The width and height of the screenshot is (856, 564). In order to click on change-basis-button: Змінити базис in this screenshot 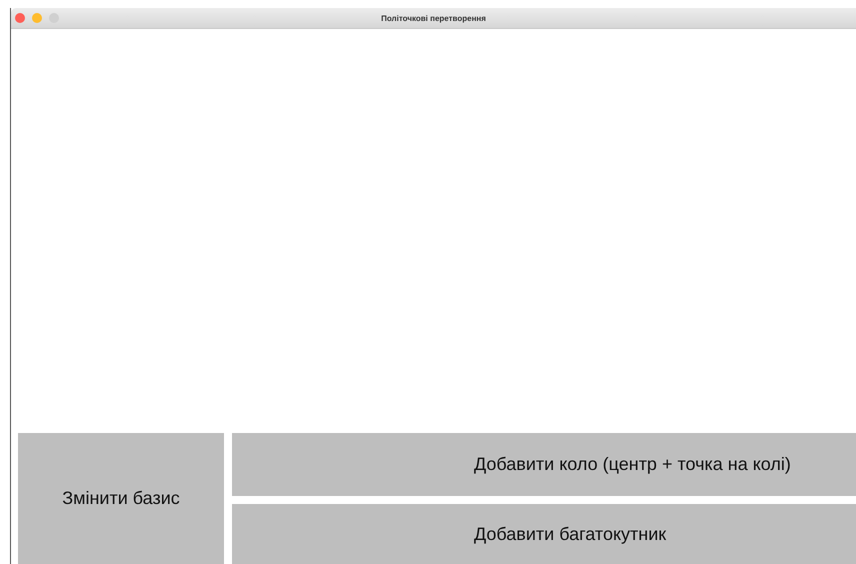, I will do `click(121, 498)`.